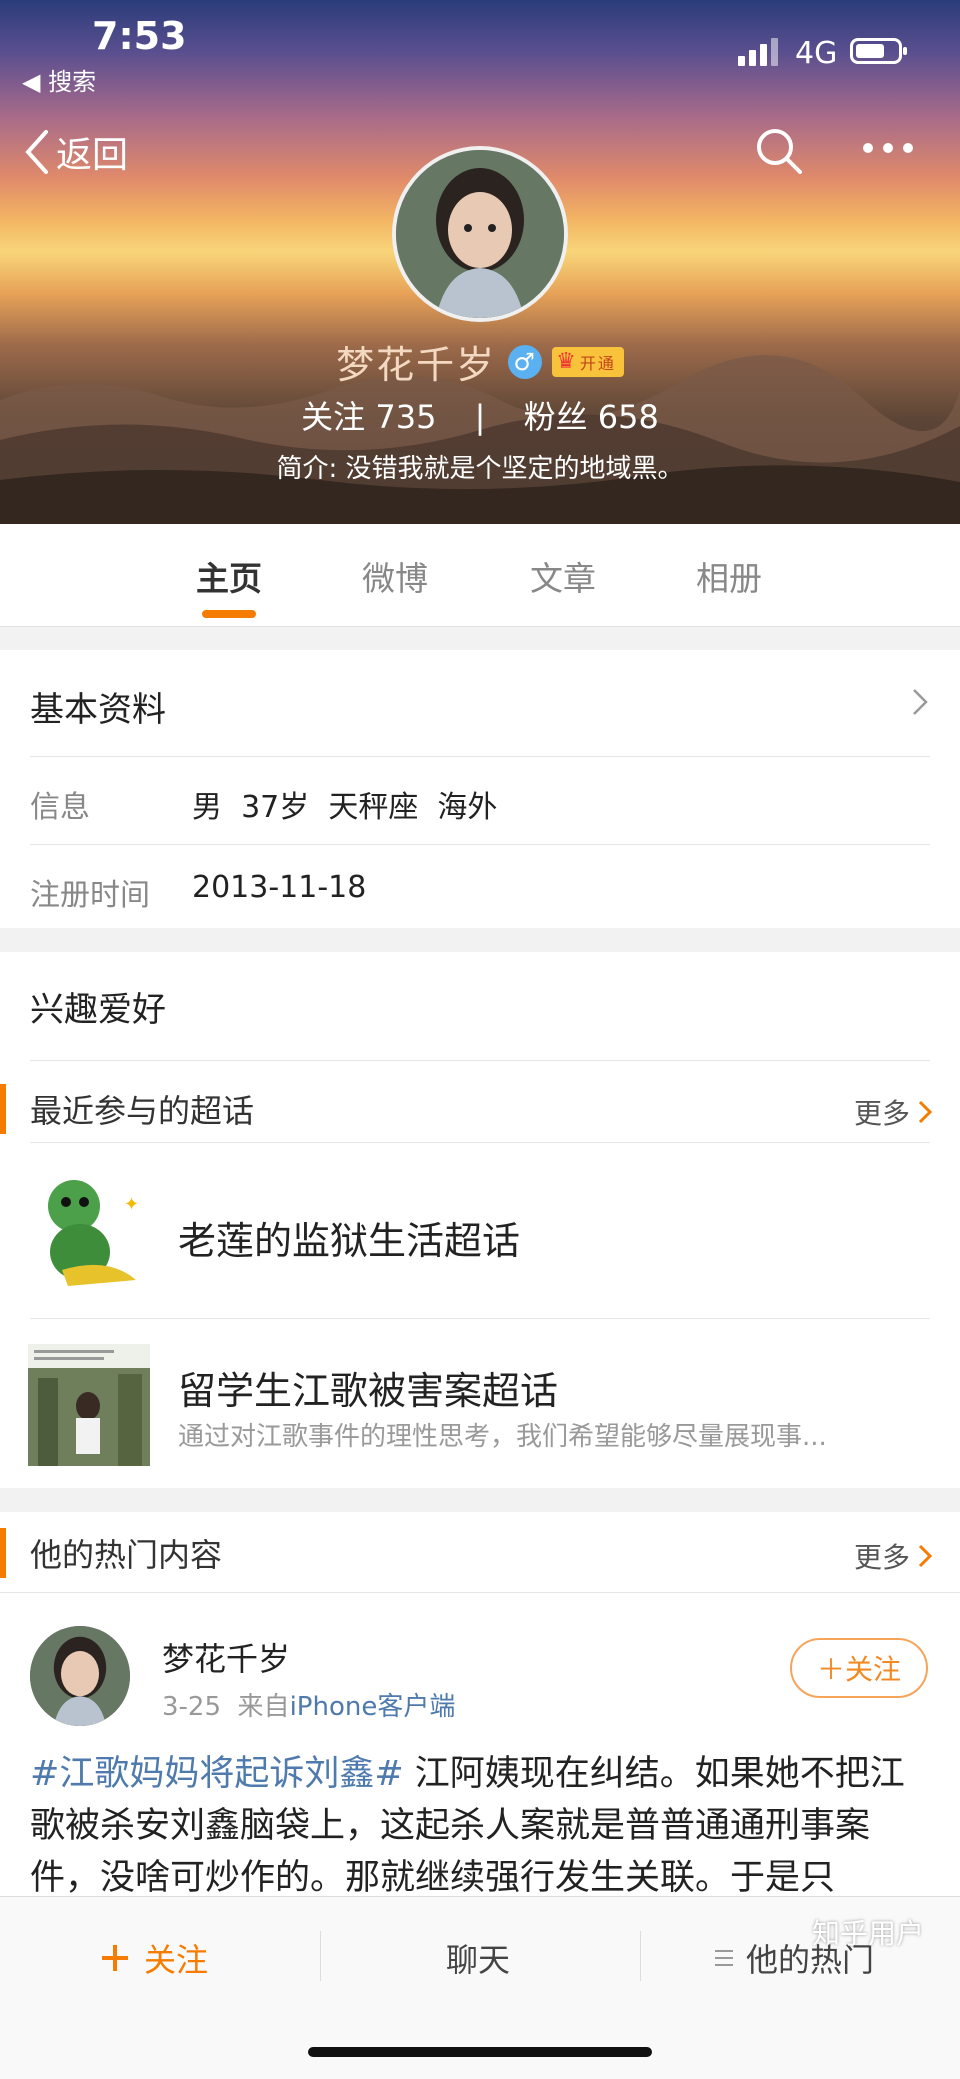 The image size is (960, 2079). I want to click on back-button: 返回, so click(76, 152).